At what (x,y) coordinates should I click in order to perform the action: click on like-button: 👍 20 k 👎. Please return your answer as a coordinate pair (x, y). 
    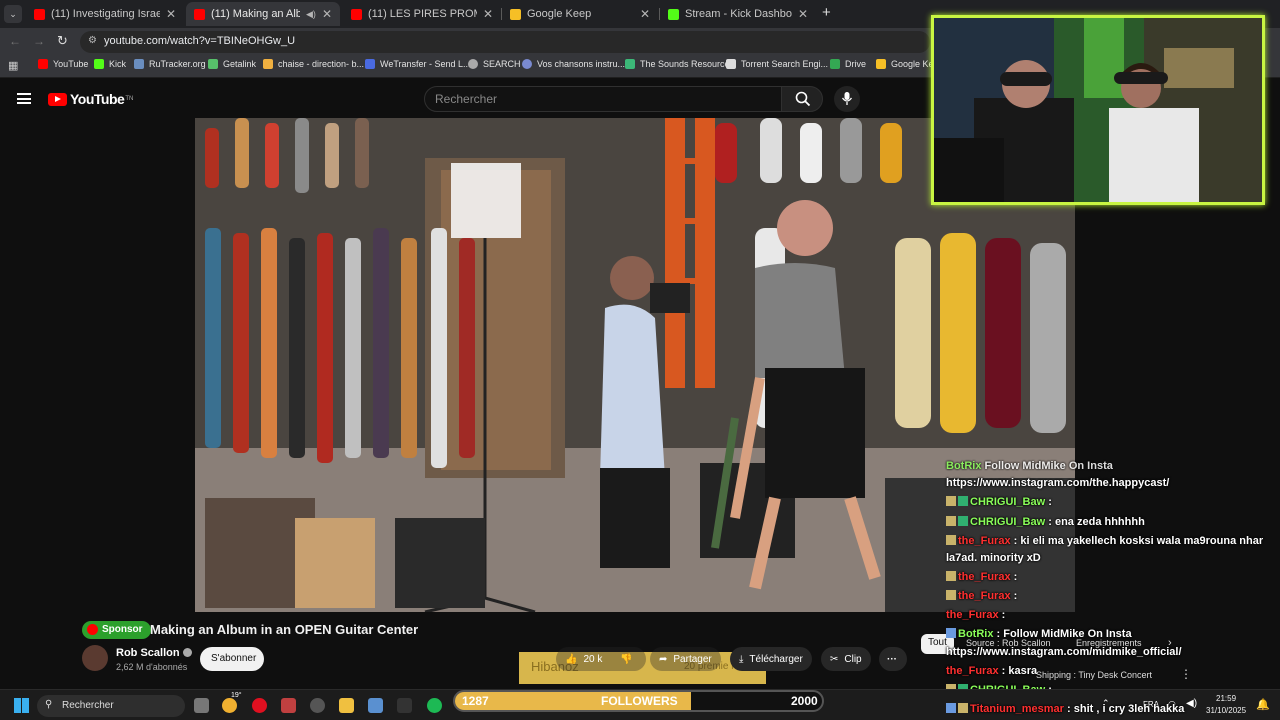
    Looking at the image, I should click on (601, 659).